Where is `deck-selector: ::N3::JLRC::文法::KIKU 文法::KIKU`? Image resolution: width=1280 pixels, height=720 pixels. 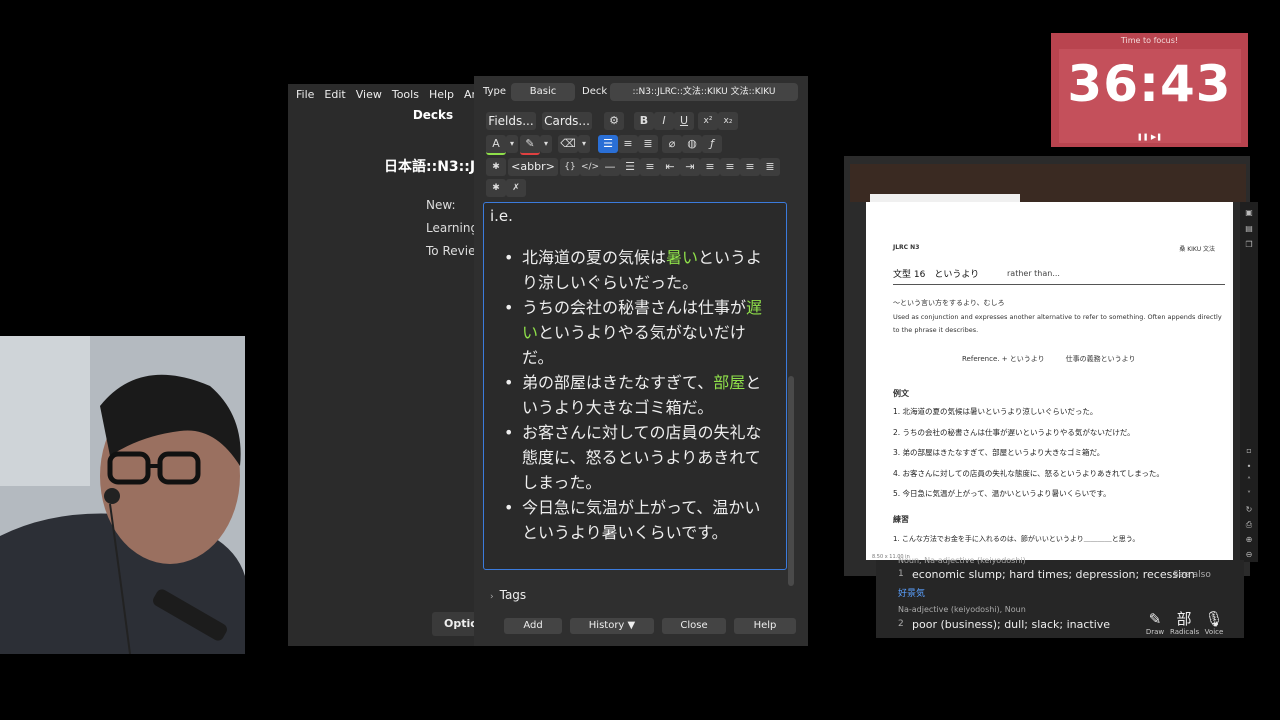 deck-selector: ::N3::JLRC::文法::KIKU 文法::KIKU is located at coordinates (704, 92).